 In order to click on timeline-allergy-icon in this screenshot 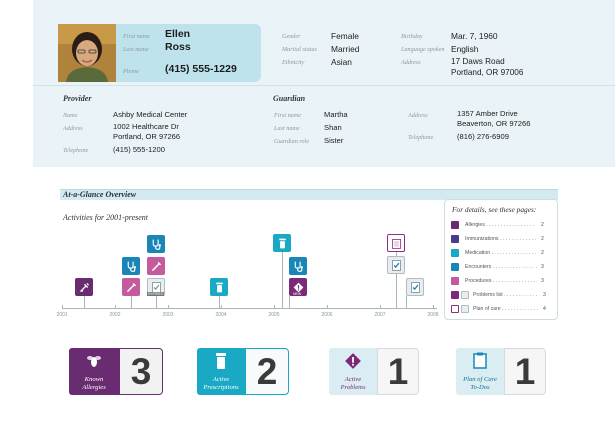, I will do `click(84, 287)`.